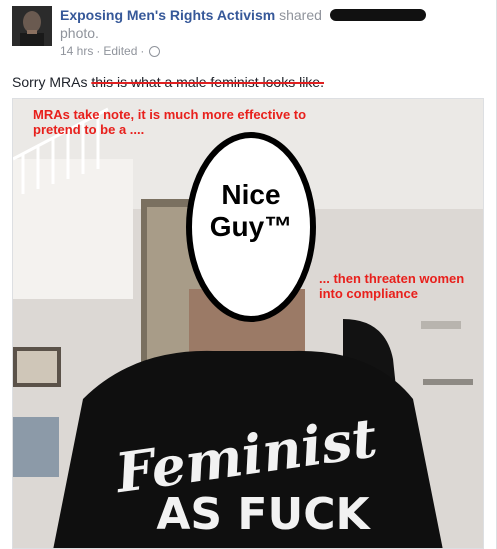 The height and width of the screenshot is (549, 497). What do you see at coordinates (76, 51) in the screenshot?
I see `timestamp: 14 hrs` at bounding box center [76, 51].